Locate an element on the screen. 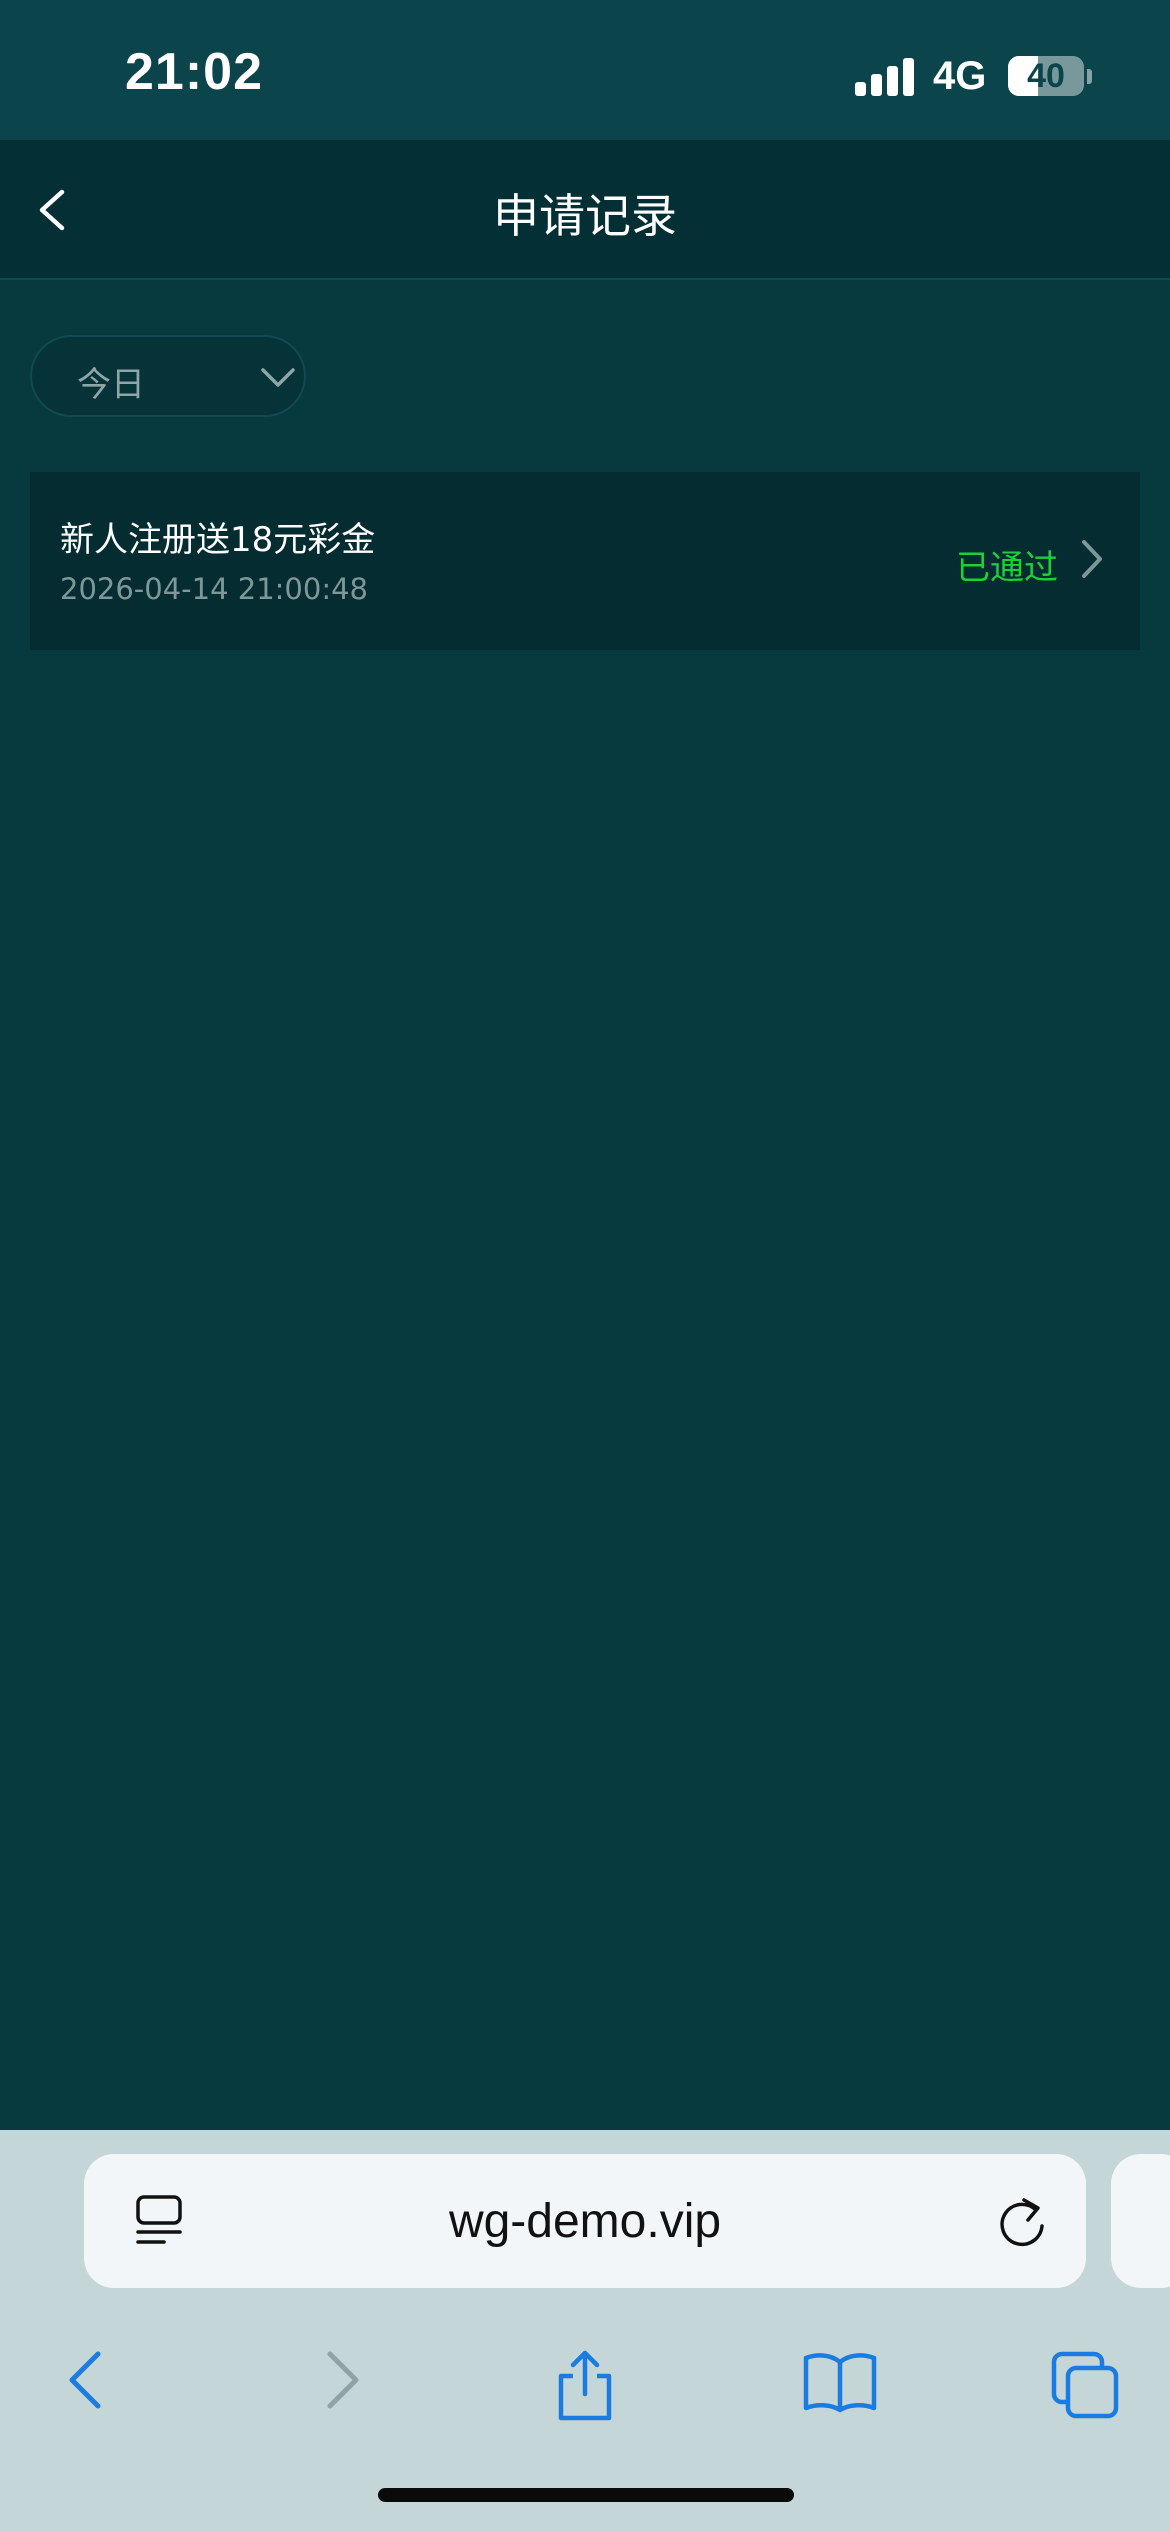  record-title: 新人注册送18元彩金 is located at coordinates (218, 540).